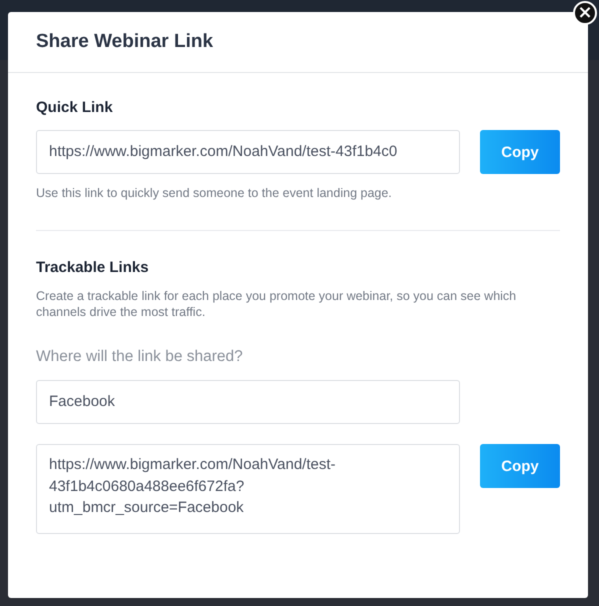 This screenshot has width=599, height=606. I want to click on dialog-title: Share Webinar Link, so click(125, 42).